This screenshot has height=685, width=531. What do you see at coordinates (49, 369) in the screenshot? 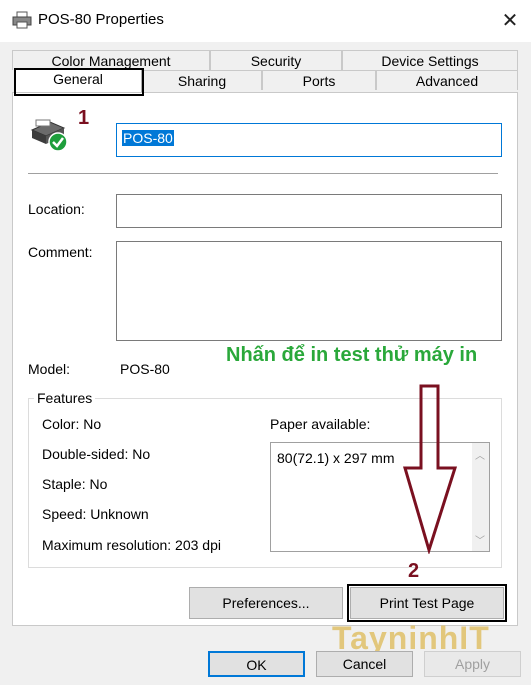
I see `model-label: Model:` at bounding box center [49, 369].